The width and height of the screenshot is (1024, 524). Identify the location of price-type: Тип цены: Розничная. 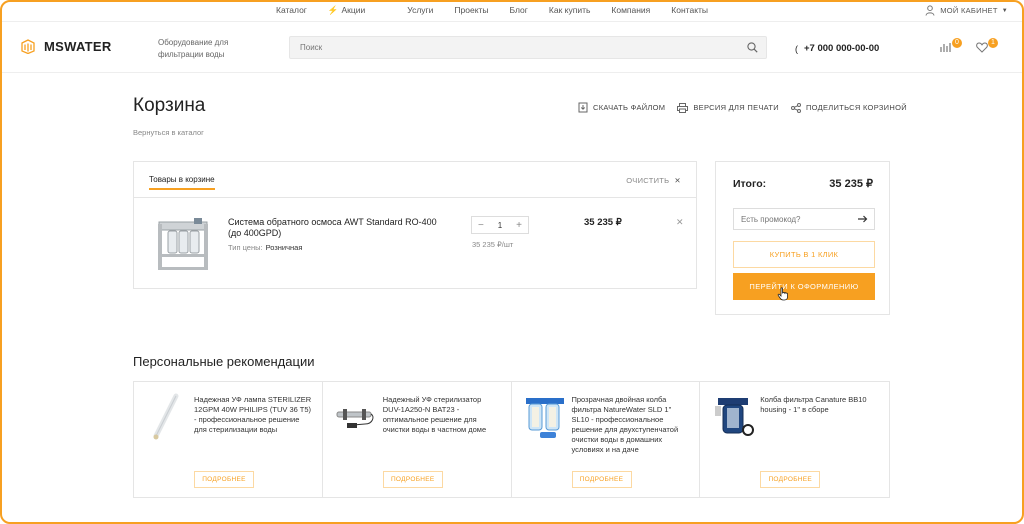
(265, 247).